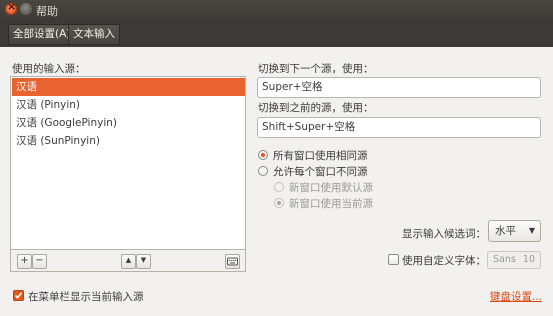 The width and height of the screenshot is (553, 316). I want to click on minimize-icon, so click(26, 9).